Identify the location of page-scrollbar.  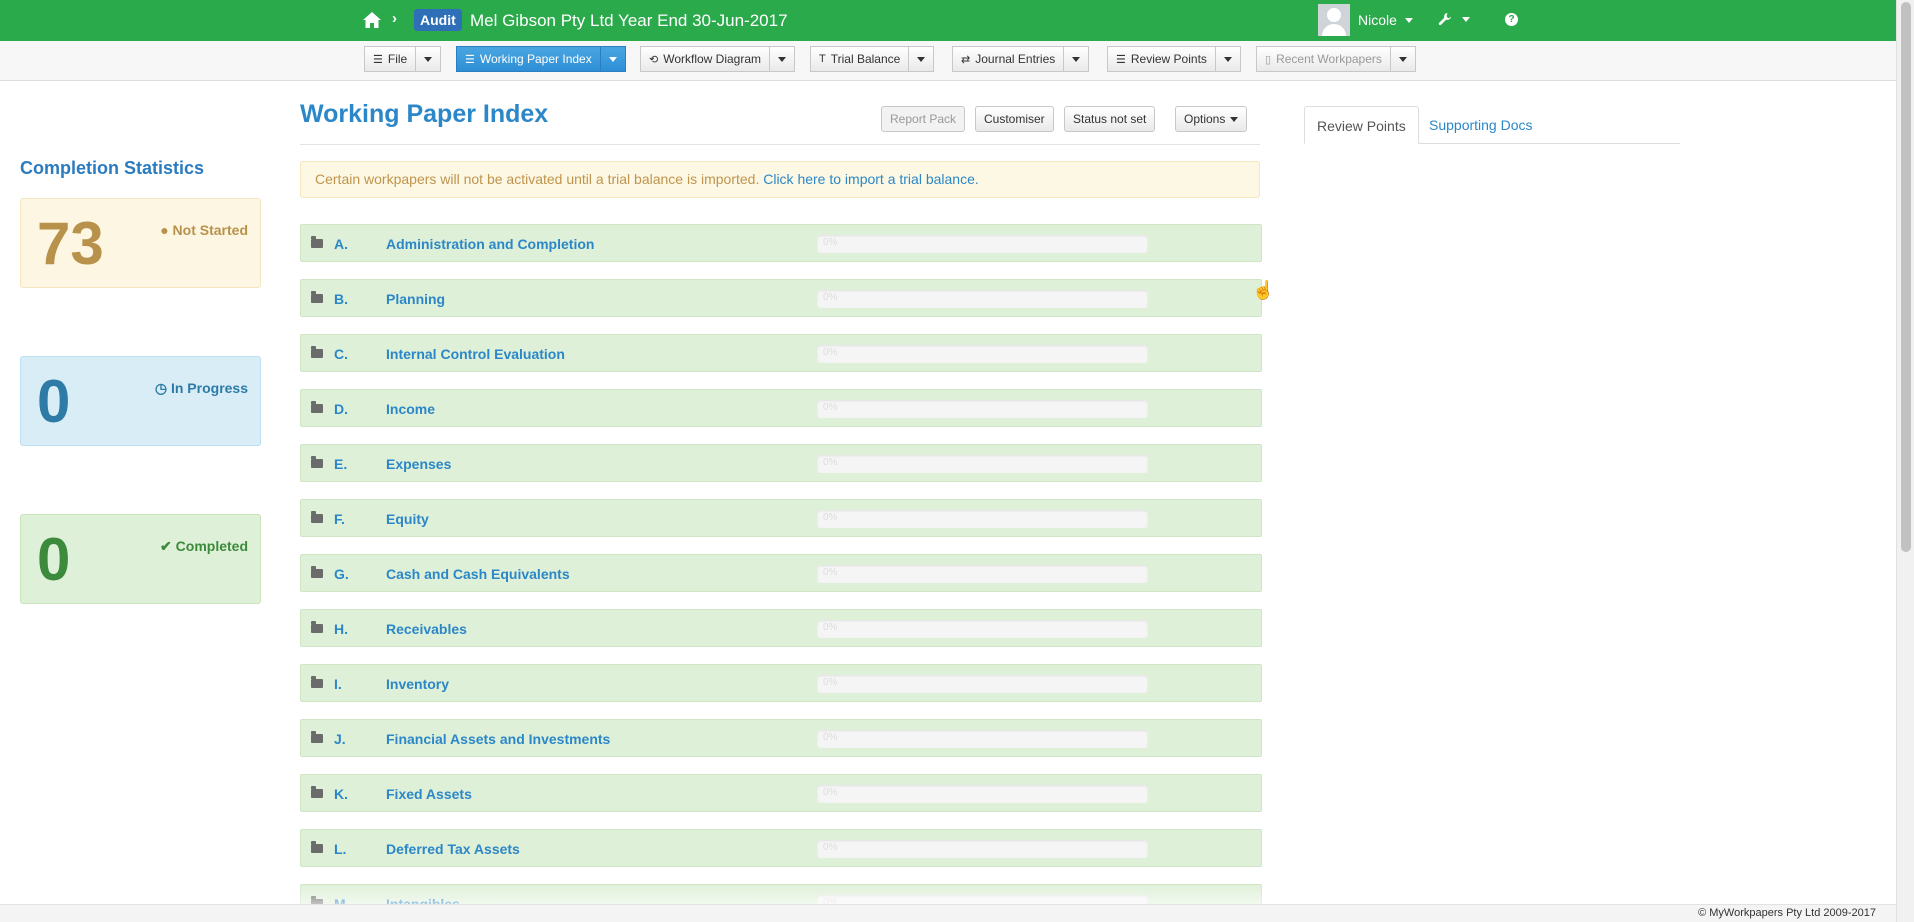
(1905, 461).